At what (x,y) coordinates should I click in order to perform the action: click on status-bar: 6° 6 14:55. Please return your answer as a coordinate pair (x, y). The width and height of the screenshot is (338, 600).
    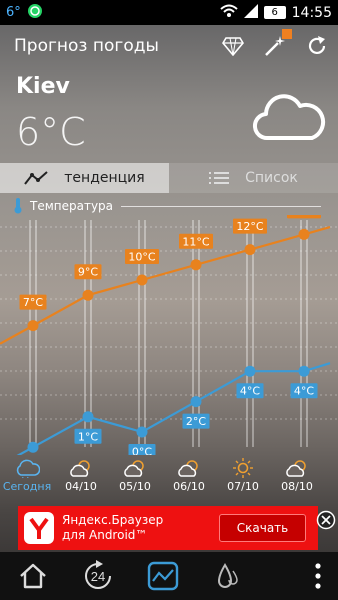
    Looking at the image, I should click on (169, 12).